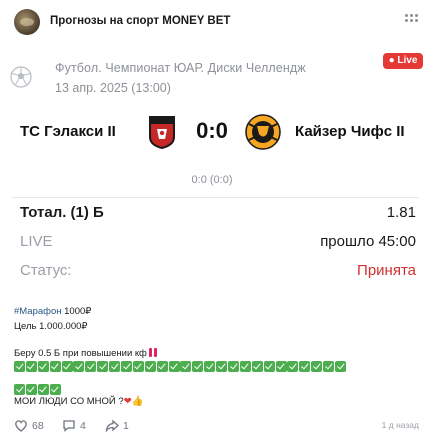 This screenshot has width=431, height=443. I want to click on marathon-amount: 1000₽, so click(76, 311).